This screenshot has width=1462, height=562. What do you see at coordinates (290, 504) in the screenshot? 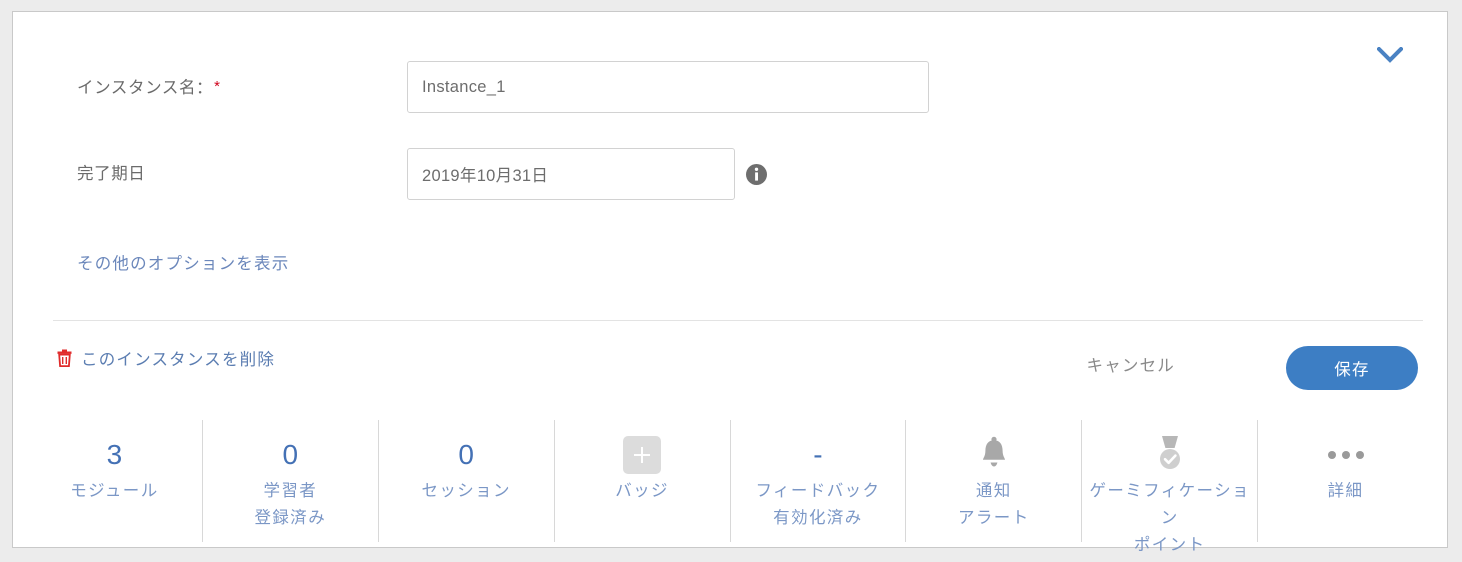
I see `stat-enrolled-learners-label: 学習者 登録済み` at bounding box center [290, 504].